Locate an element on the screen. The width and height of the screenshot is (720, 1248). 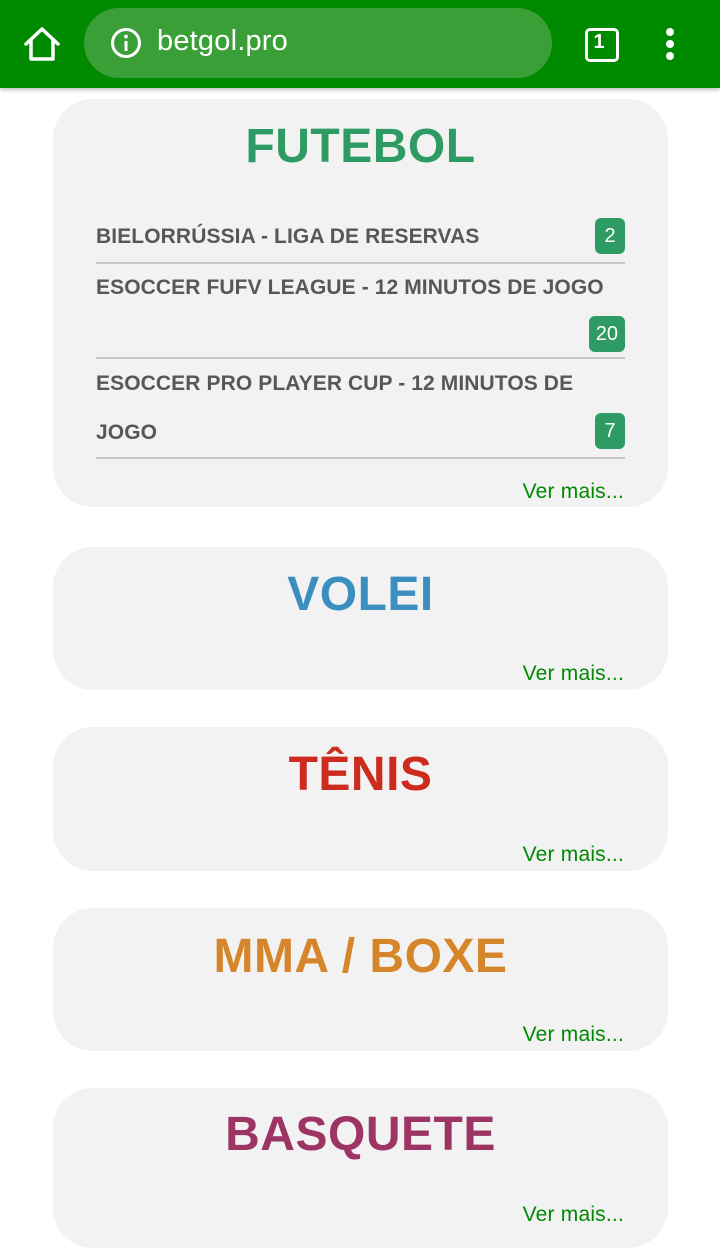
more-options-icon is located at coordinates (670, 44).